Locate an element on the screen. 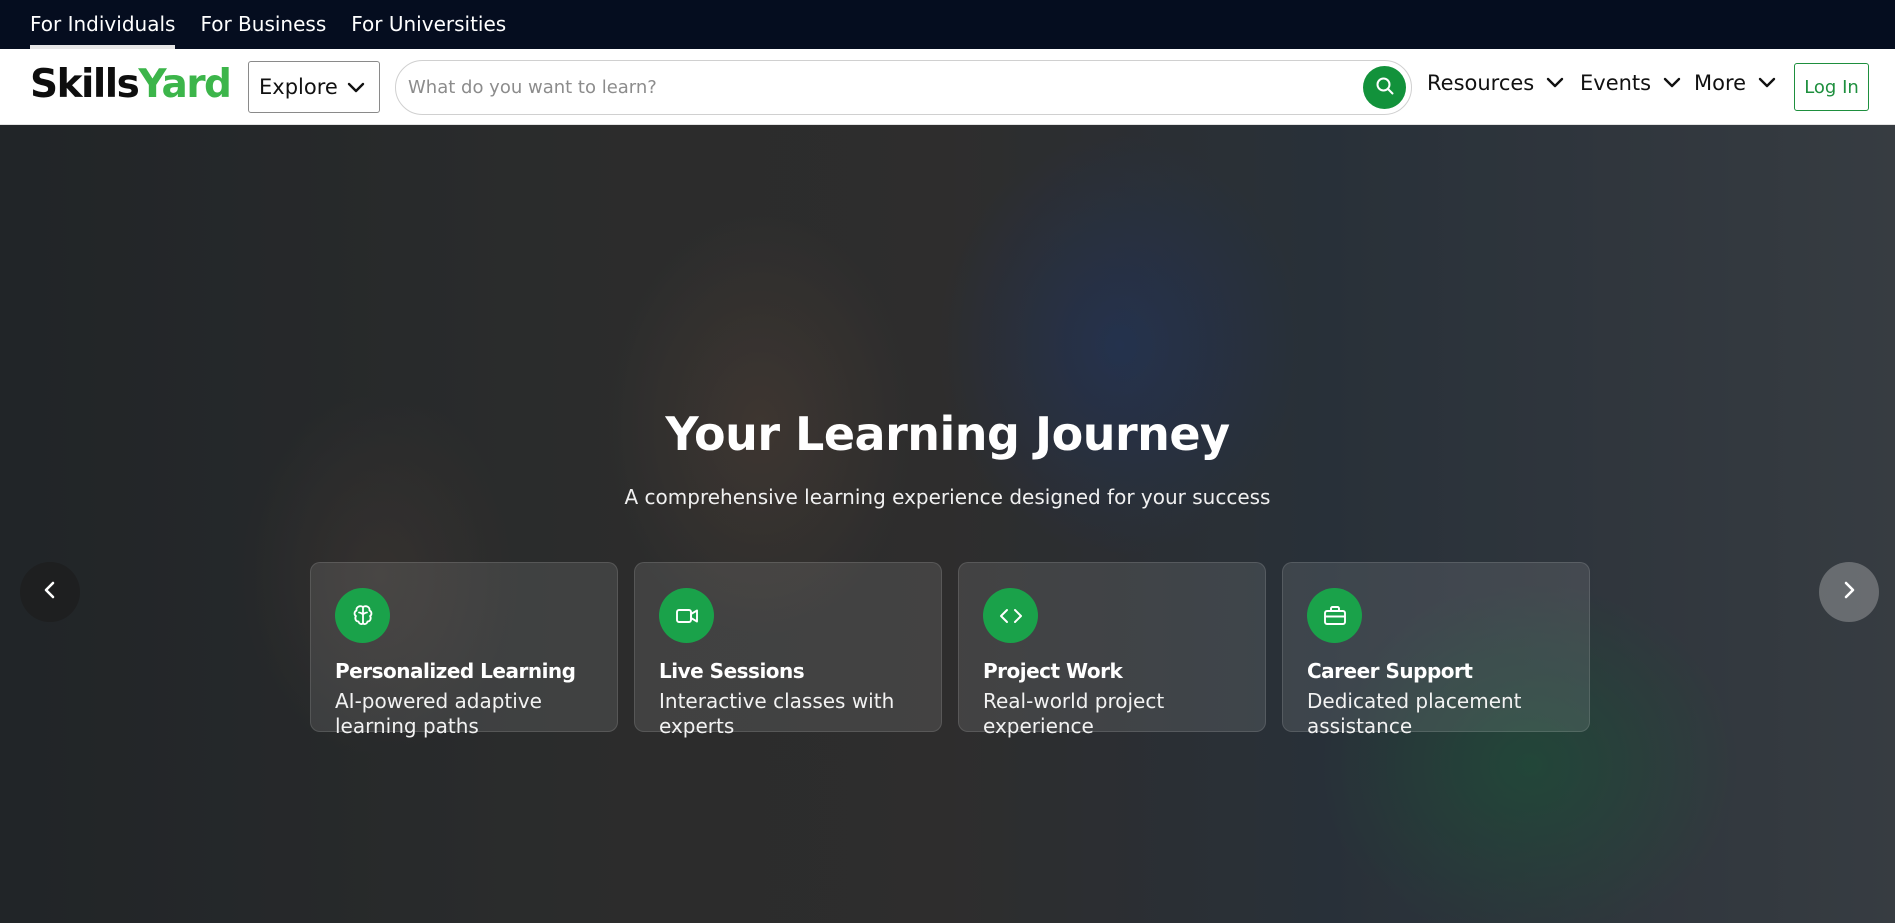 The width and height of the screenshot is (1895, 923). search-bar is located at coordinates (903, 87).